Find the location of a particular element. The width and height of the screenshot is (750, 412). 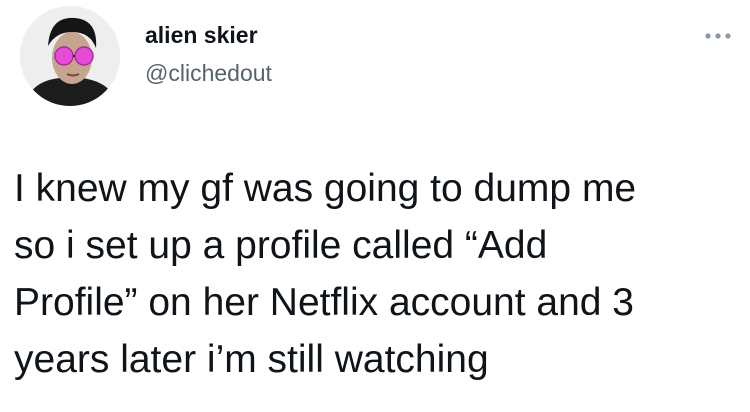

avatar-image is located at coordinates (70, 56).